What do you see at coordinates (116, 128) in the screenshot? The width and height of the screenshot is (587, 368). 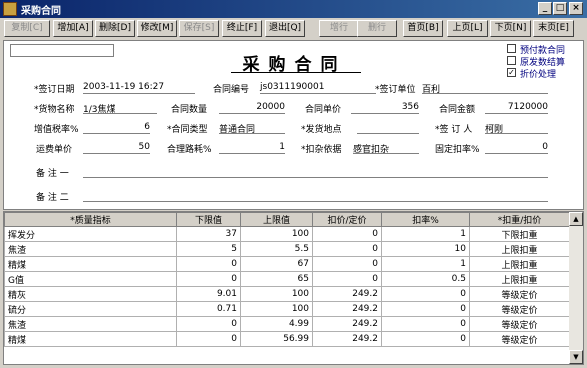 I see `vat-field: 6` at bounding box center [116, 128].